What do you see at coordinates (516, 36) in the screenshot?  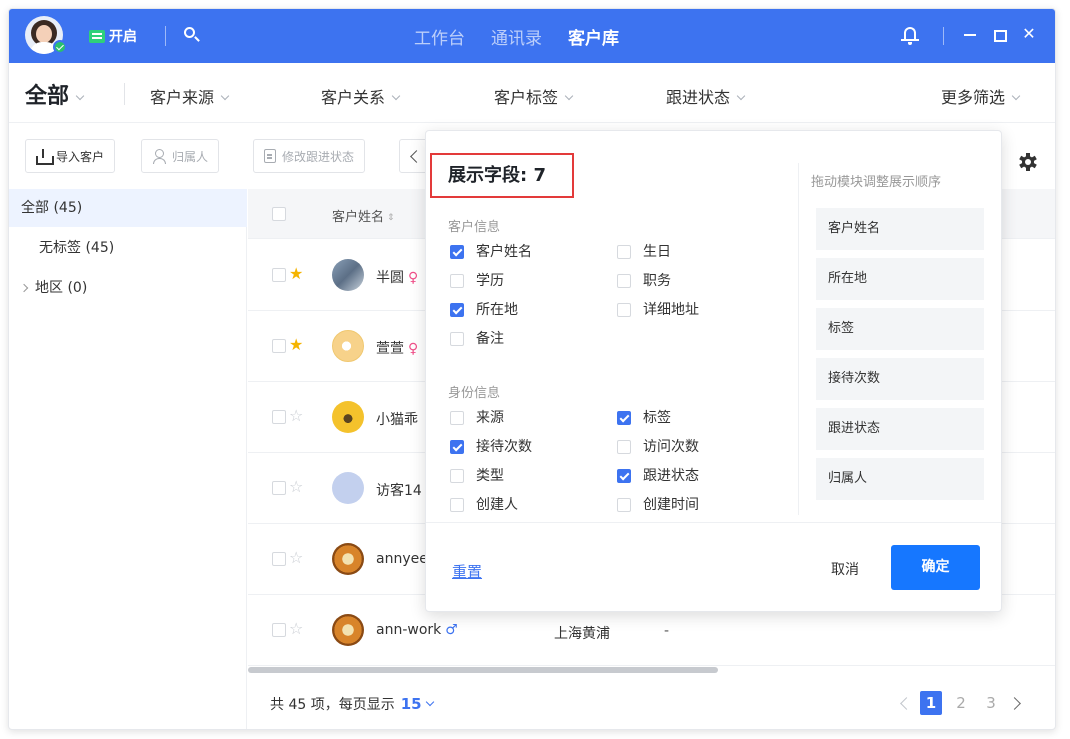 I see `tab-contacts: 通讯录` at bounding box center [516, 36].